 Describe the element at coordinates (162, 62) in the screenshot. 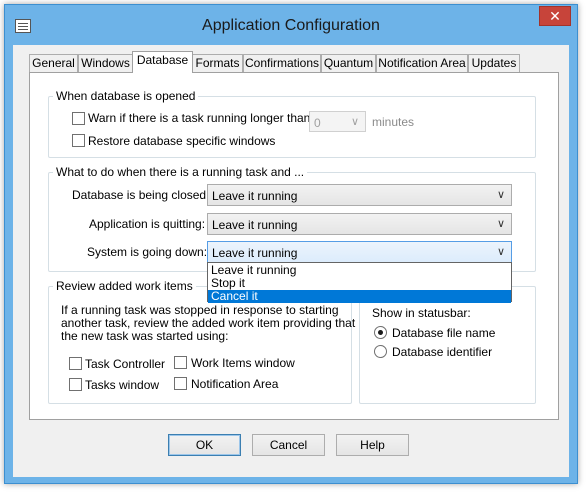

I see `tab-database: Database` at that location.